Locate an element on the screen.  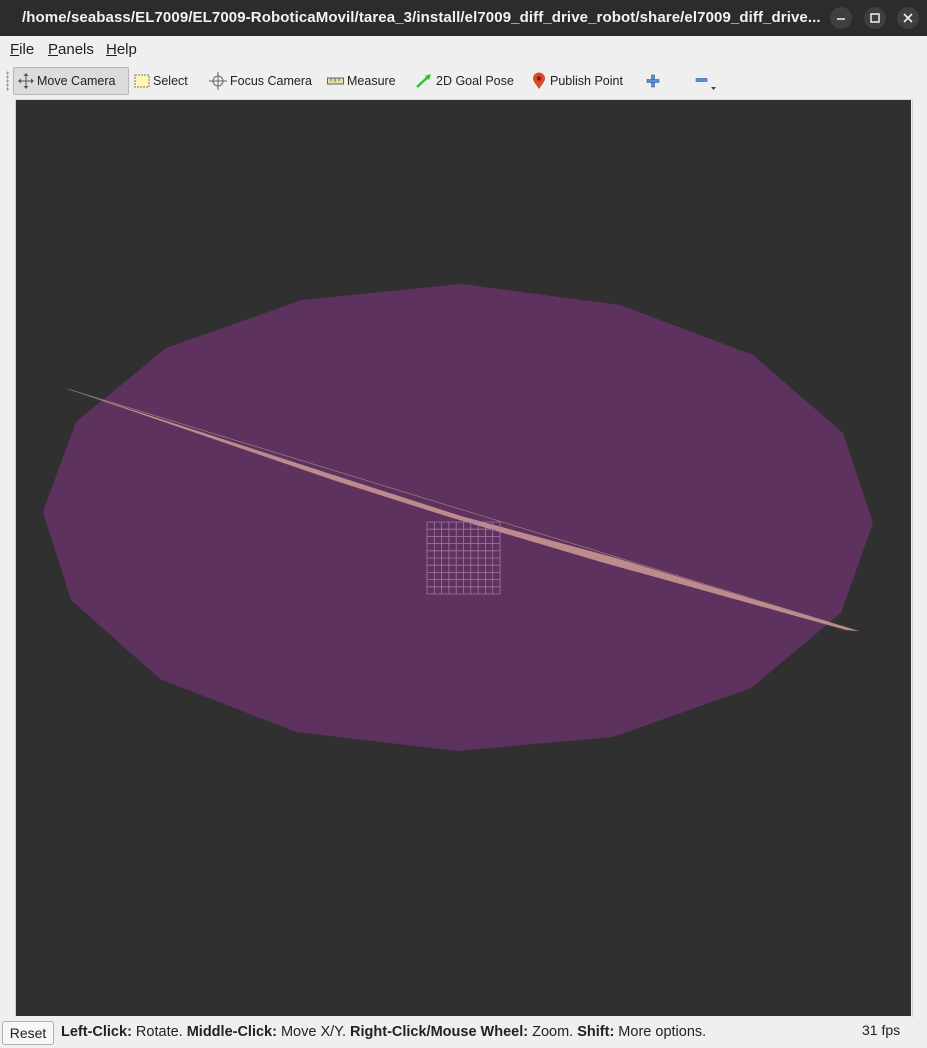
reset-button: Reset is located at coordinates (28, 1033).